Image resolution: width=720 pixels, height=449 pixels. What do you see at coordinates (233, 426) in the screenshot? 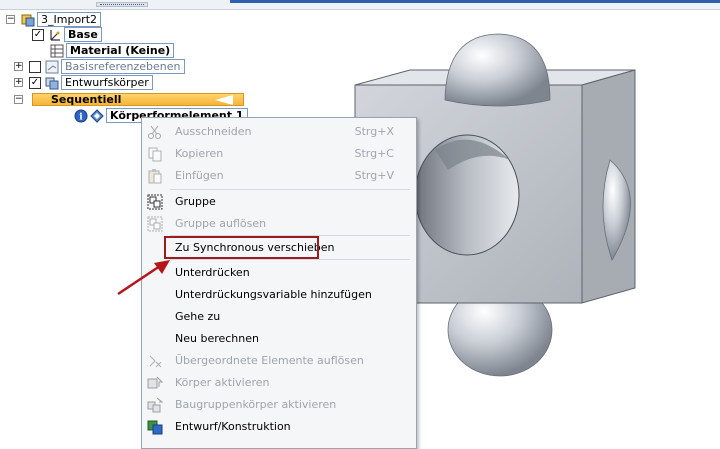
I see `menu-label: Entwurf/Konstruktion` at bounding box center [233, 426].